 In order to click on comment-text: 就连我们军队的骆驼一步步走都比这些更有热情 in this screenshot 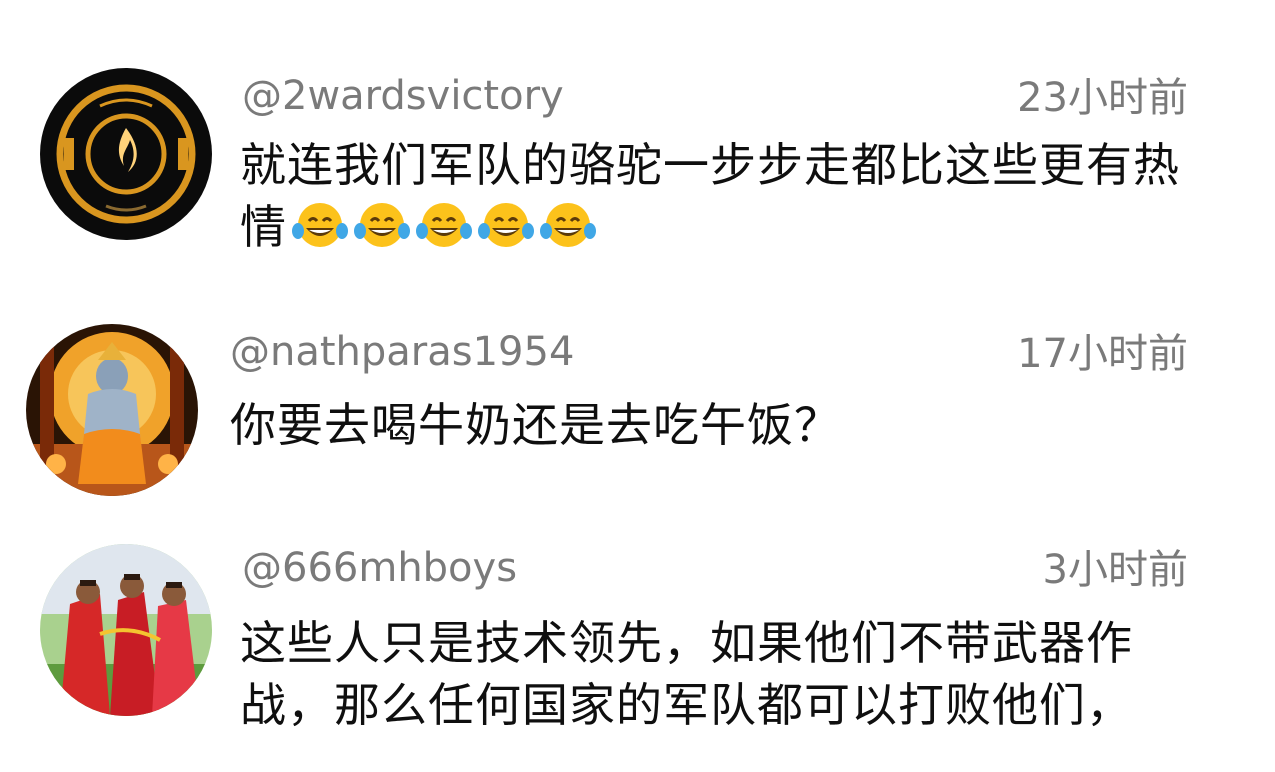, I will do `click(715, 196)`.